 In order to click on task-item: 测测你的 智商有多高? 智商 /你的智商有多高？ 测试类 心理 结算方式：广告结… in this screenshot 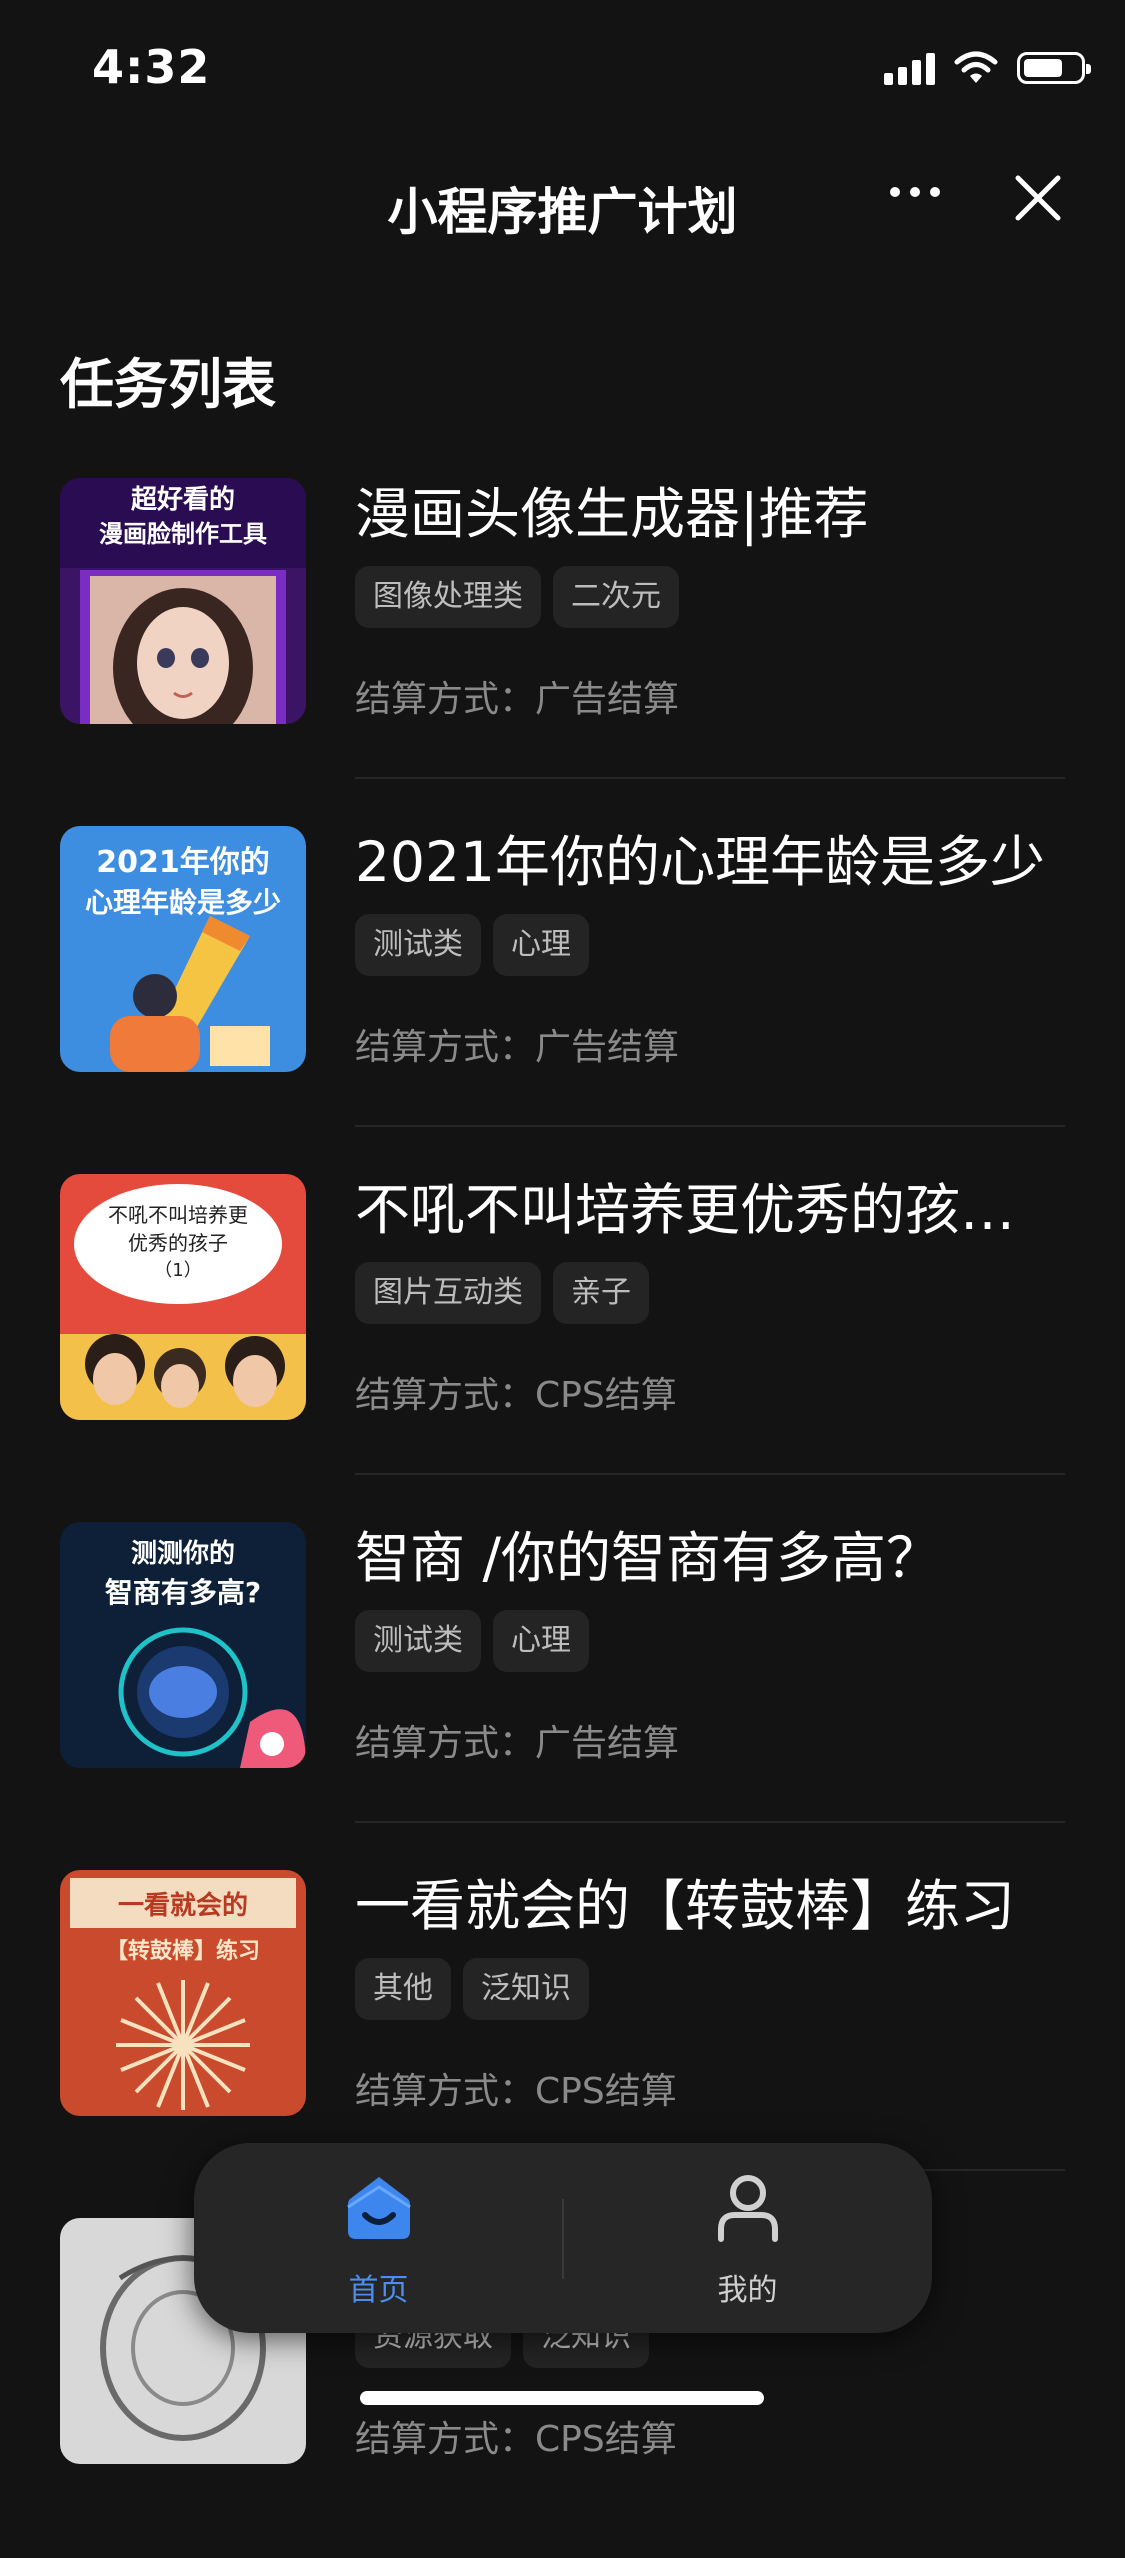, I will do `click(562, 1688)`.